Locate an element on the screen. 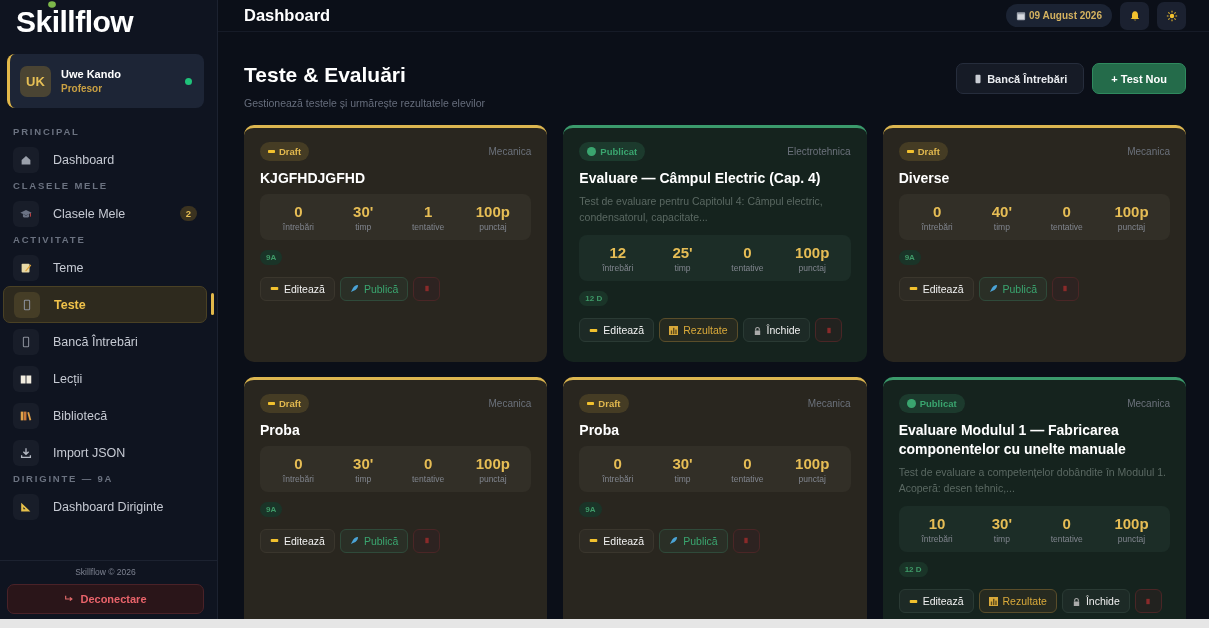 This screenshot has height=628, width=1209. lock-icon is located at coordinates (1076, 601).